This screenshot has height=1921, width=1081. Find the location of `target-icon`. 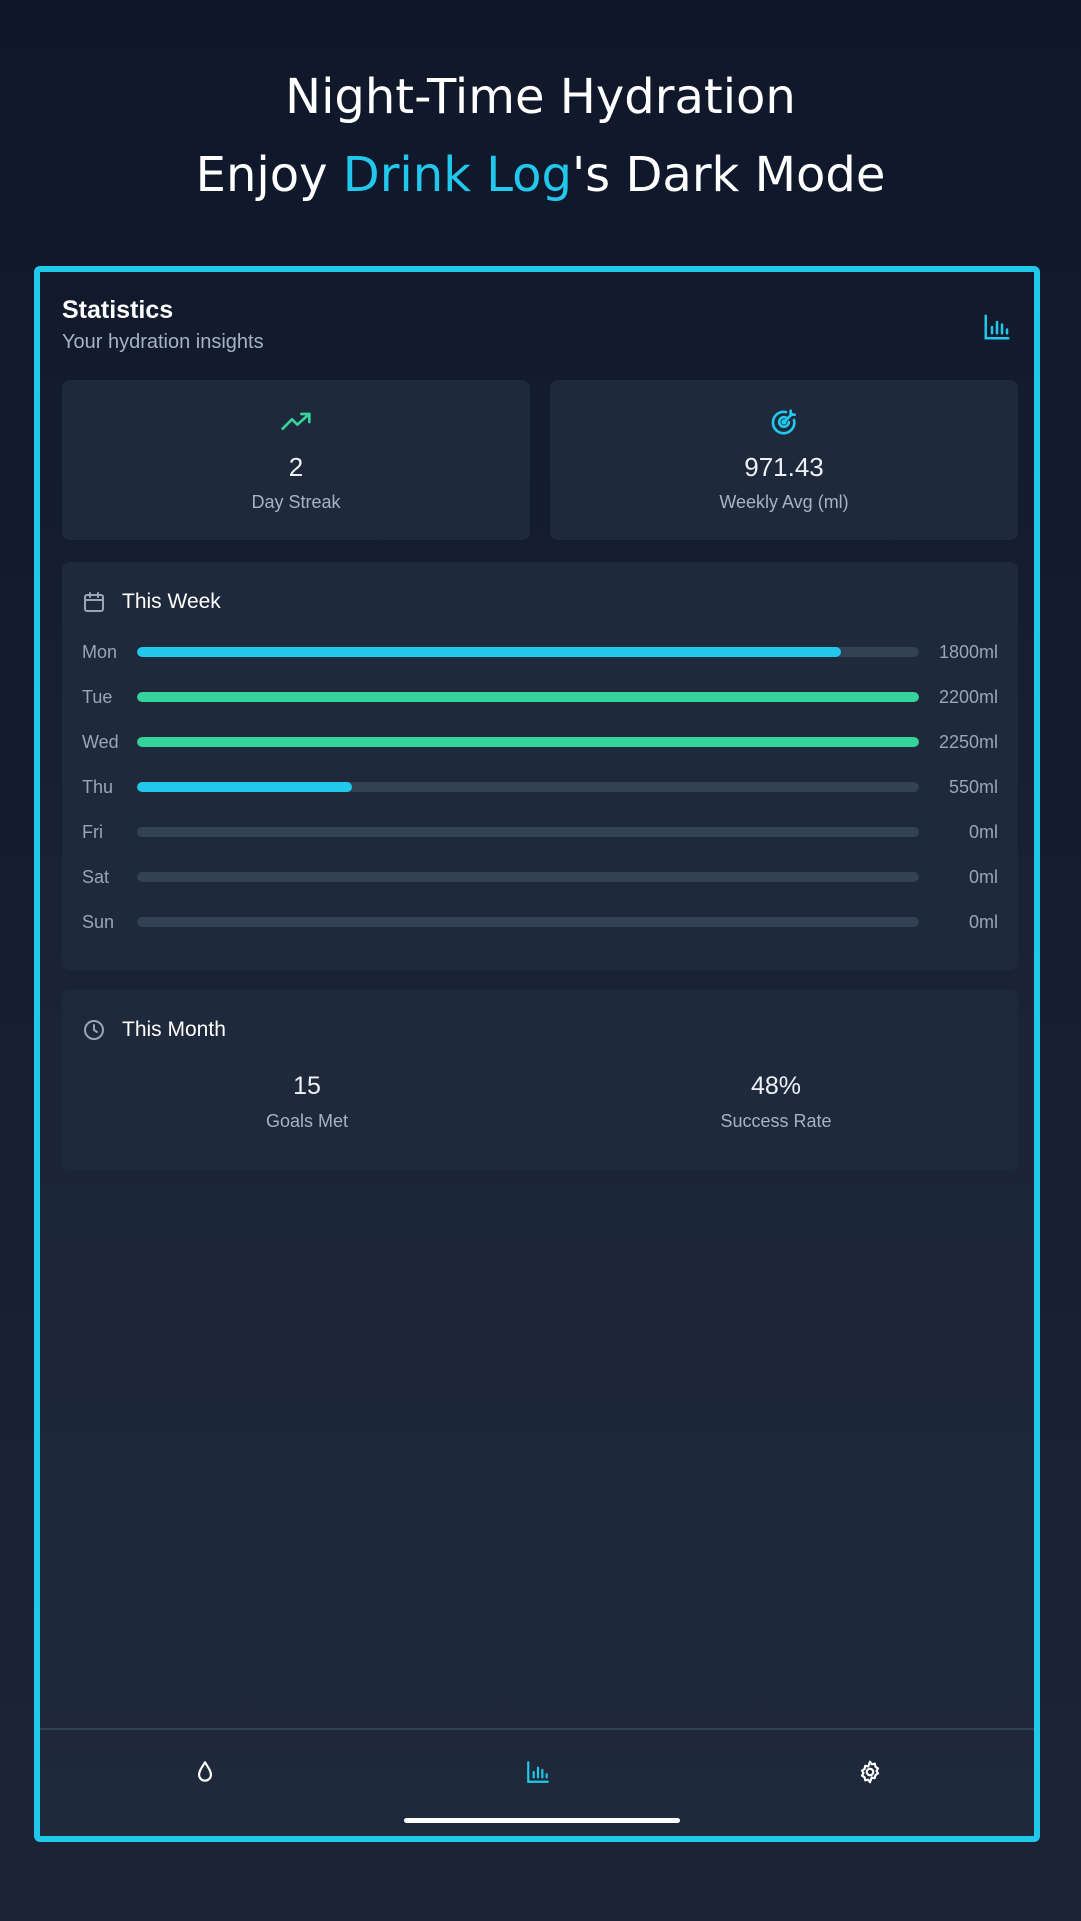

target-icon is located at coordinates (783, 422).